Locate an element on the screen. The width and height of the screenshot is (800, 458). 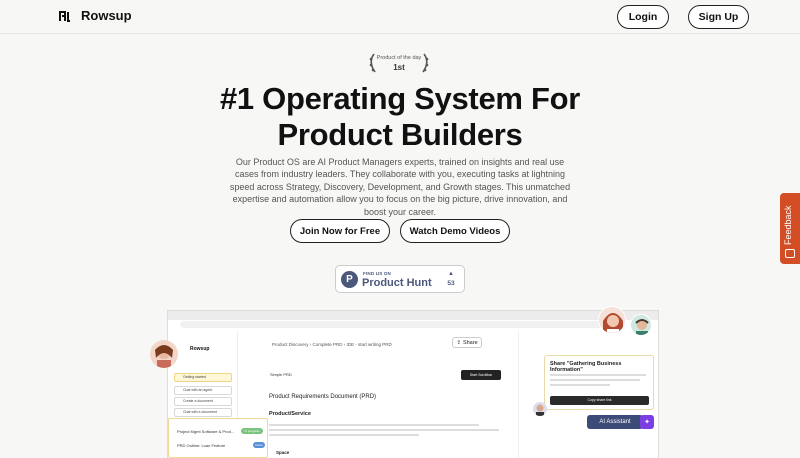
product-of-the-day-badge: Product of the day 1st is located at coordinates (399, 63).